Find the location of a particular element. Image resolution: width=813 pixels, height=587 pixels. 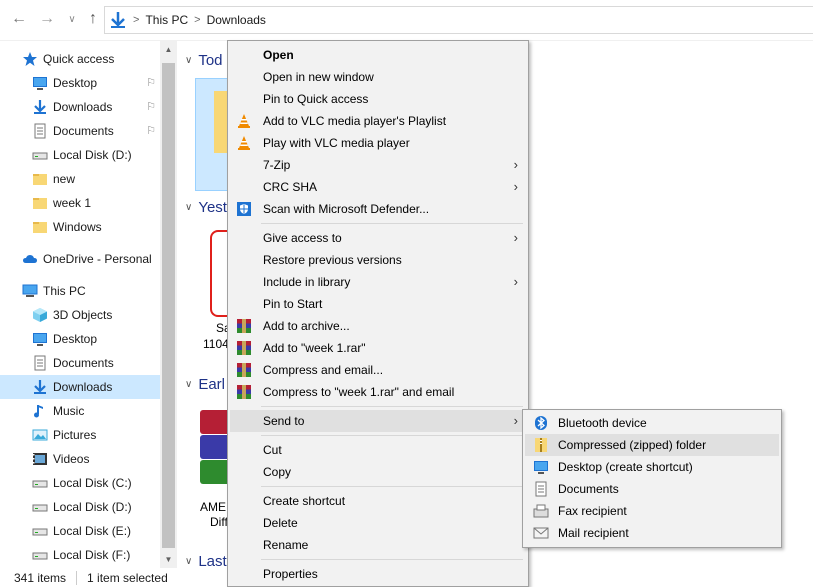

scroll-down-arrow-icon: ▼ is located at coordinates (168, 559).